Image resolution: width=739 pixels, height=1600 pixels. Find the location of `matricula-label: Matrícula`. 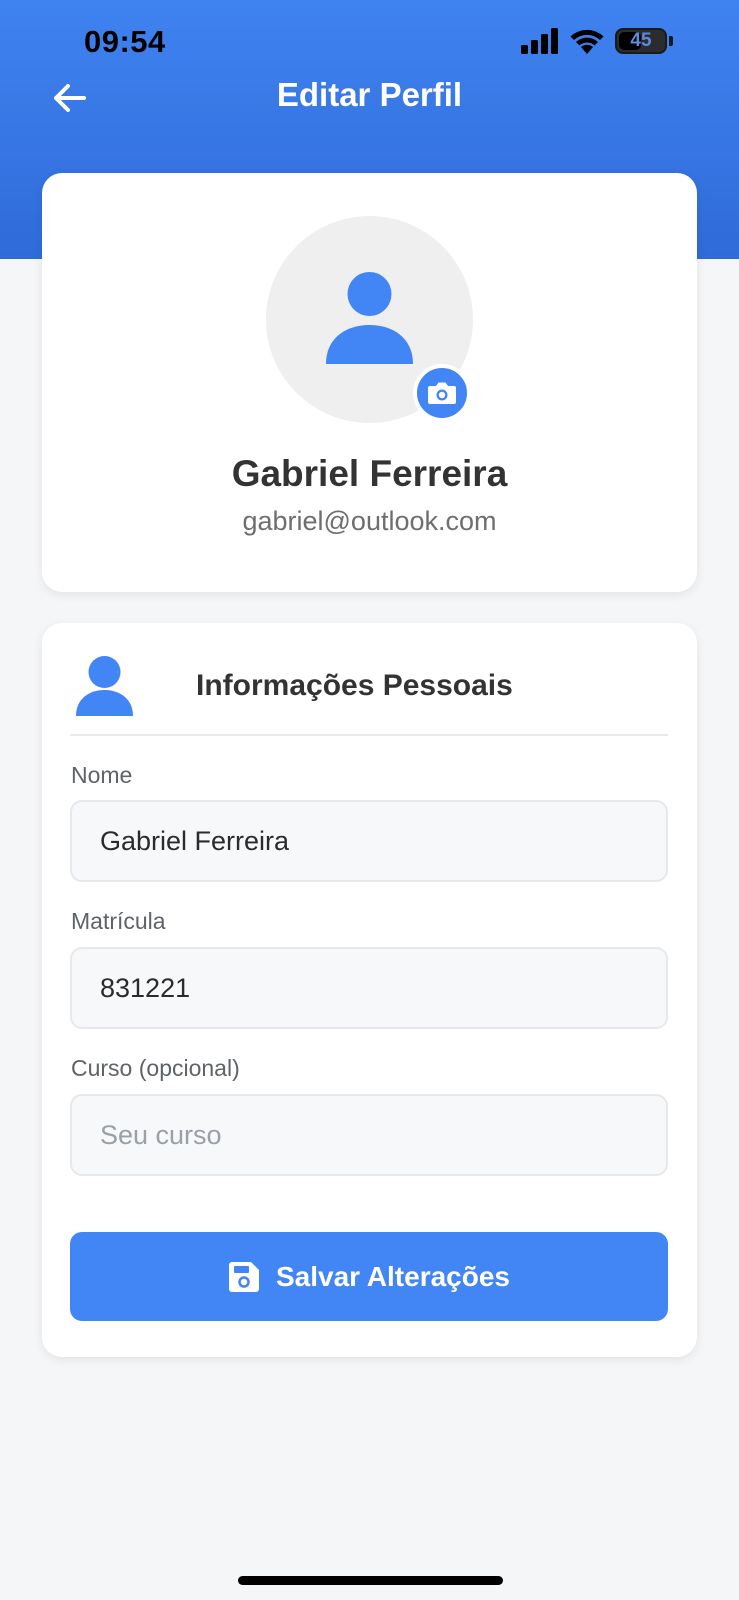

matricula-label: Matrícula is located at coordinates (118, 921).